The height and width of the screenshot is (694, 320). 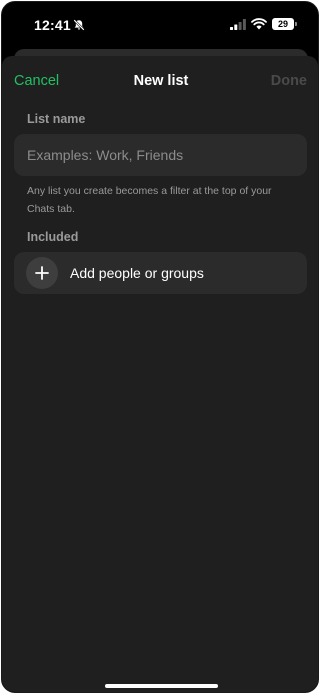 I want to click on add-people-label: Add people or groups, so click(x=137, y=273).